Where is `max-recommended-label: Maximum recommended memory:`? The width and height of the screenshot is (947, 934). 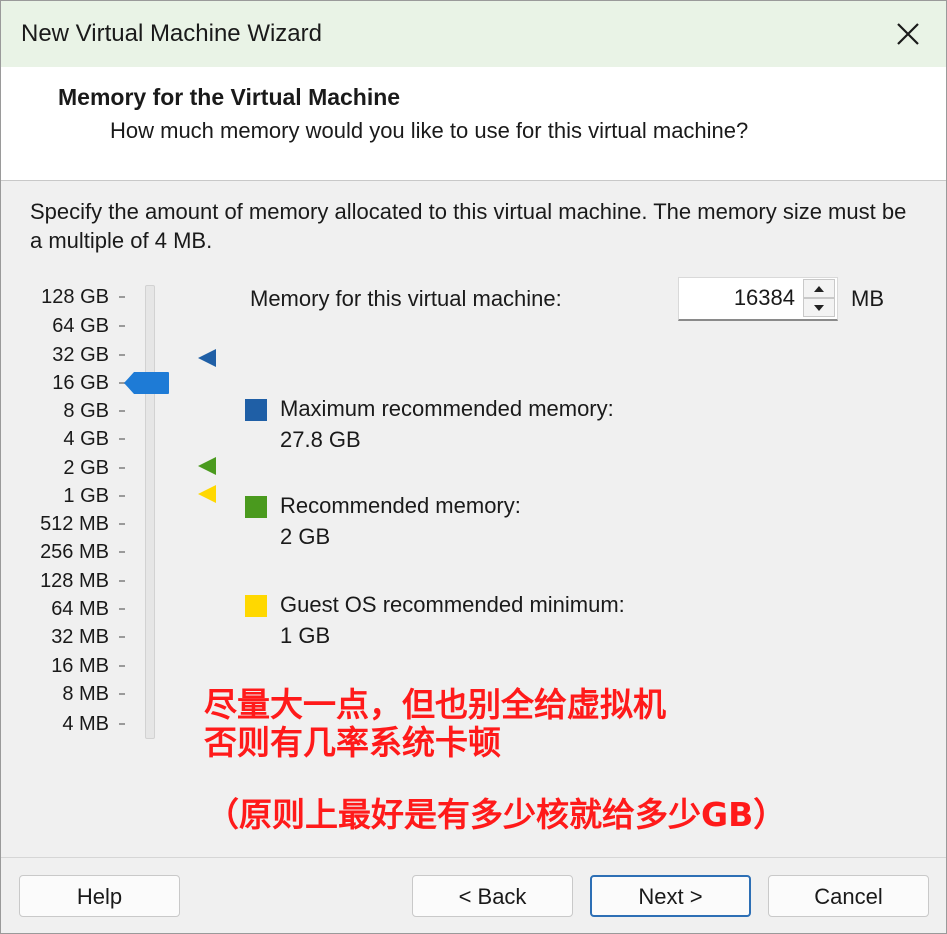
max-recommended-label: Maximum recommended memory: is located at coordinates (447, 408).